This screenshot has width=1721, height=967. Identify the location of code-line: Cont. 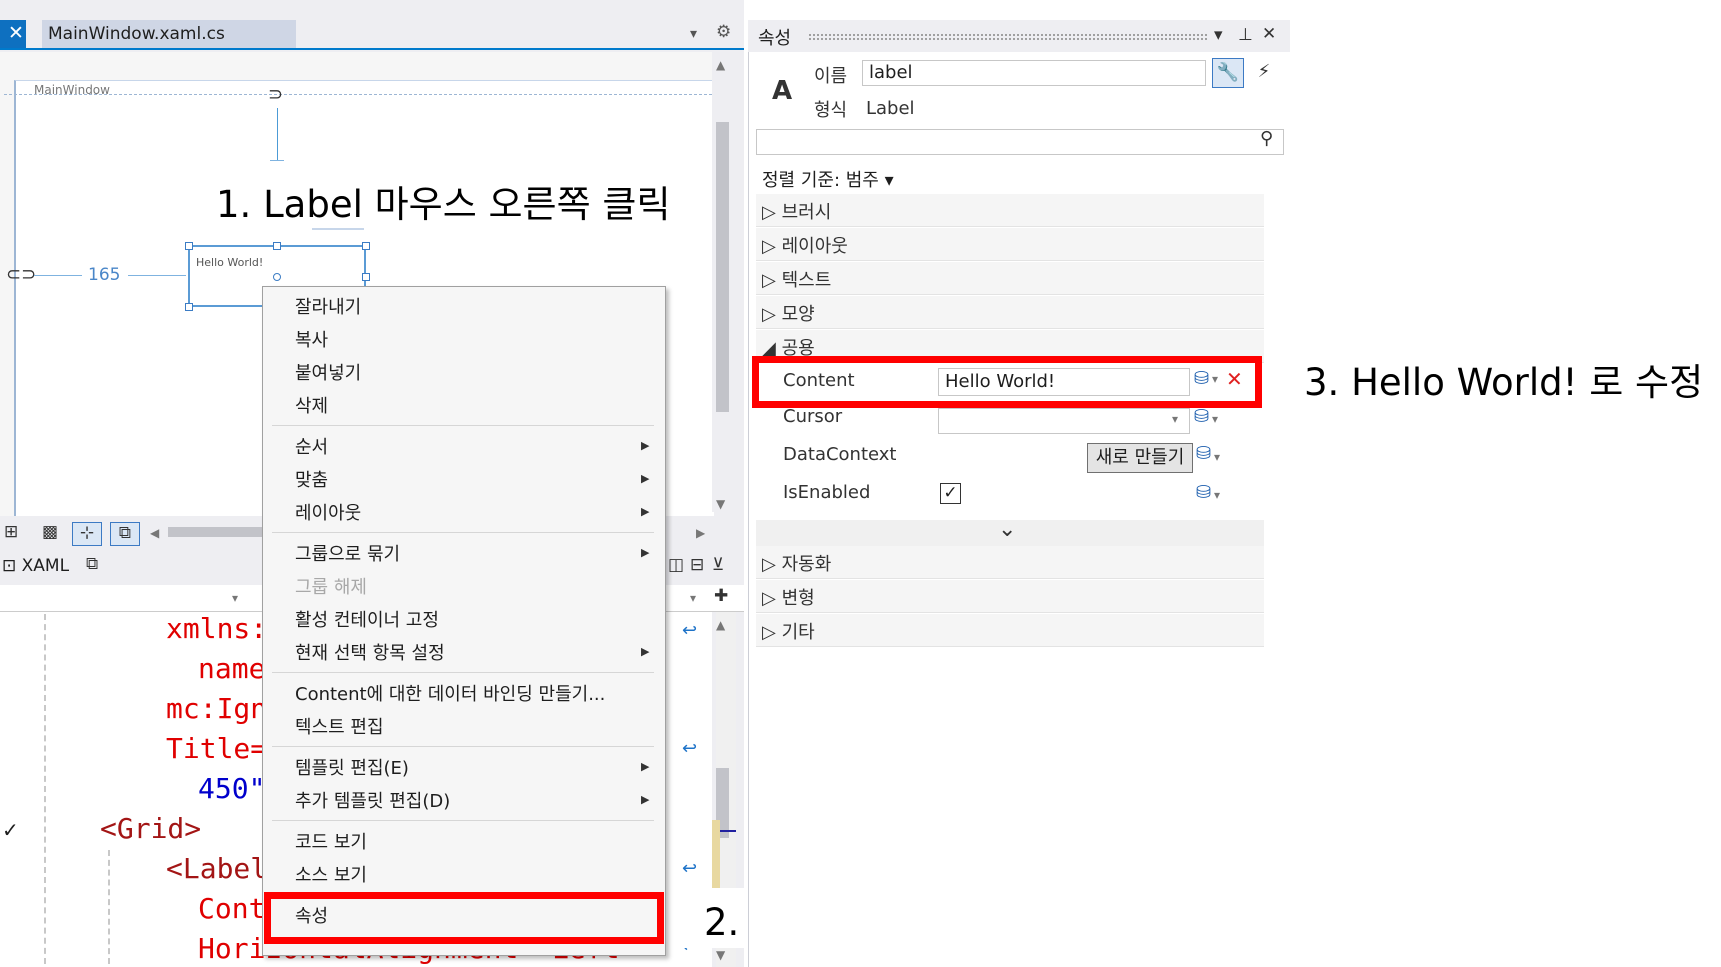
(232, 908).